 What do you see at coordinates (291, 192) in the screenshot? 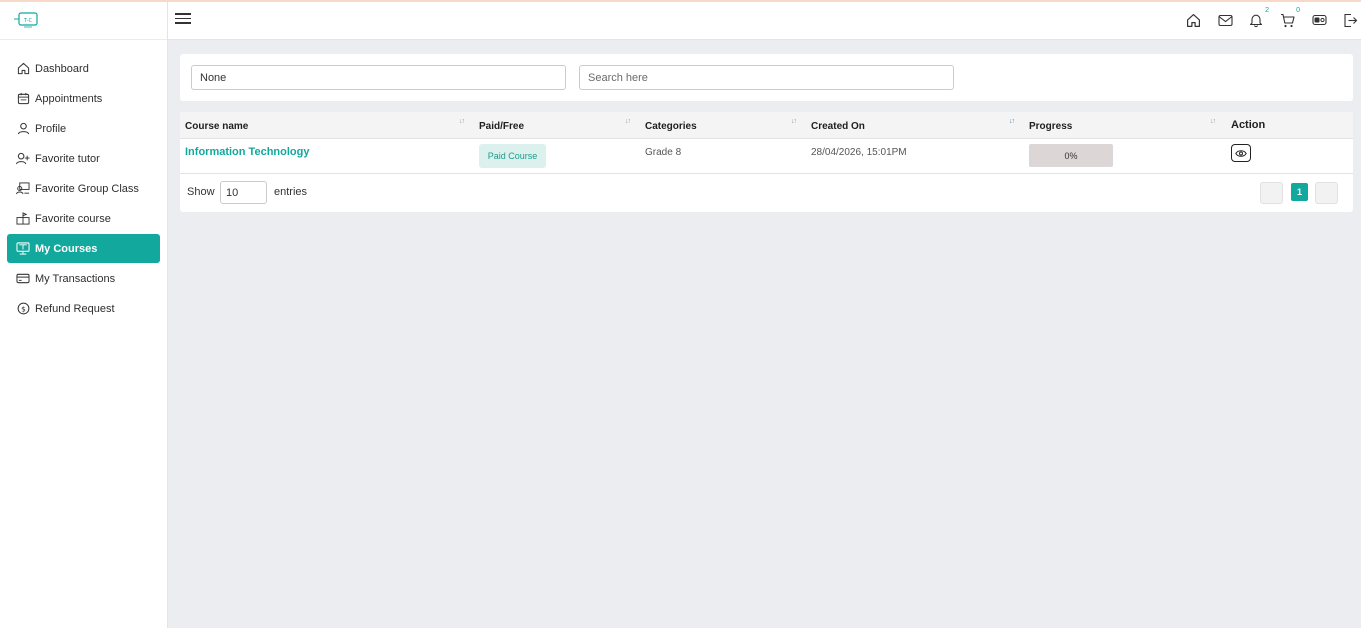
I see `entries-label: entries` at bounding box center [291, 192].